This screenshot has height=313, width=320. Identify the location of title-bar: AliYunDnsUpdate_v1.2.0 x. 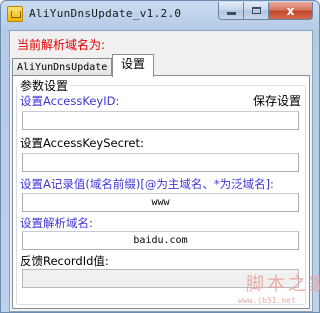
(160, 14).